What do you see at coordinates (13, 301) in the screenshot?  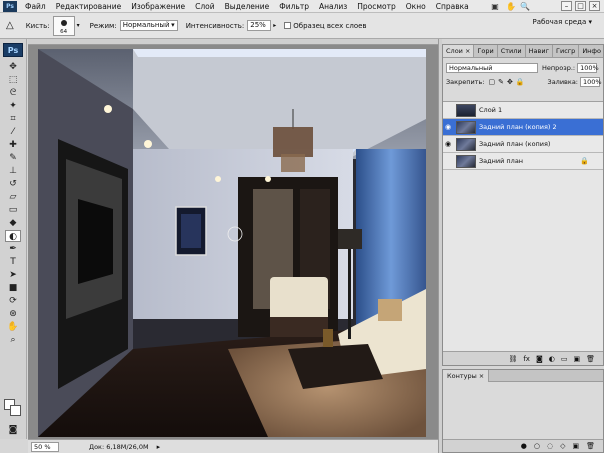 I see `3d-rotate-tool-icon: ⟳` at bounding box center [13, 301].